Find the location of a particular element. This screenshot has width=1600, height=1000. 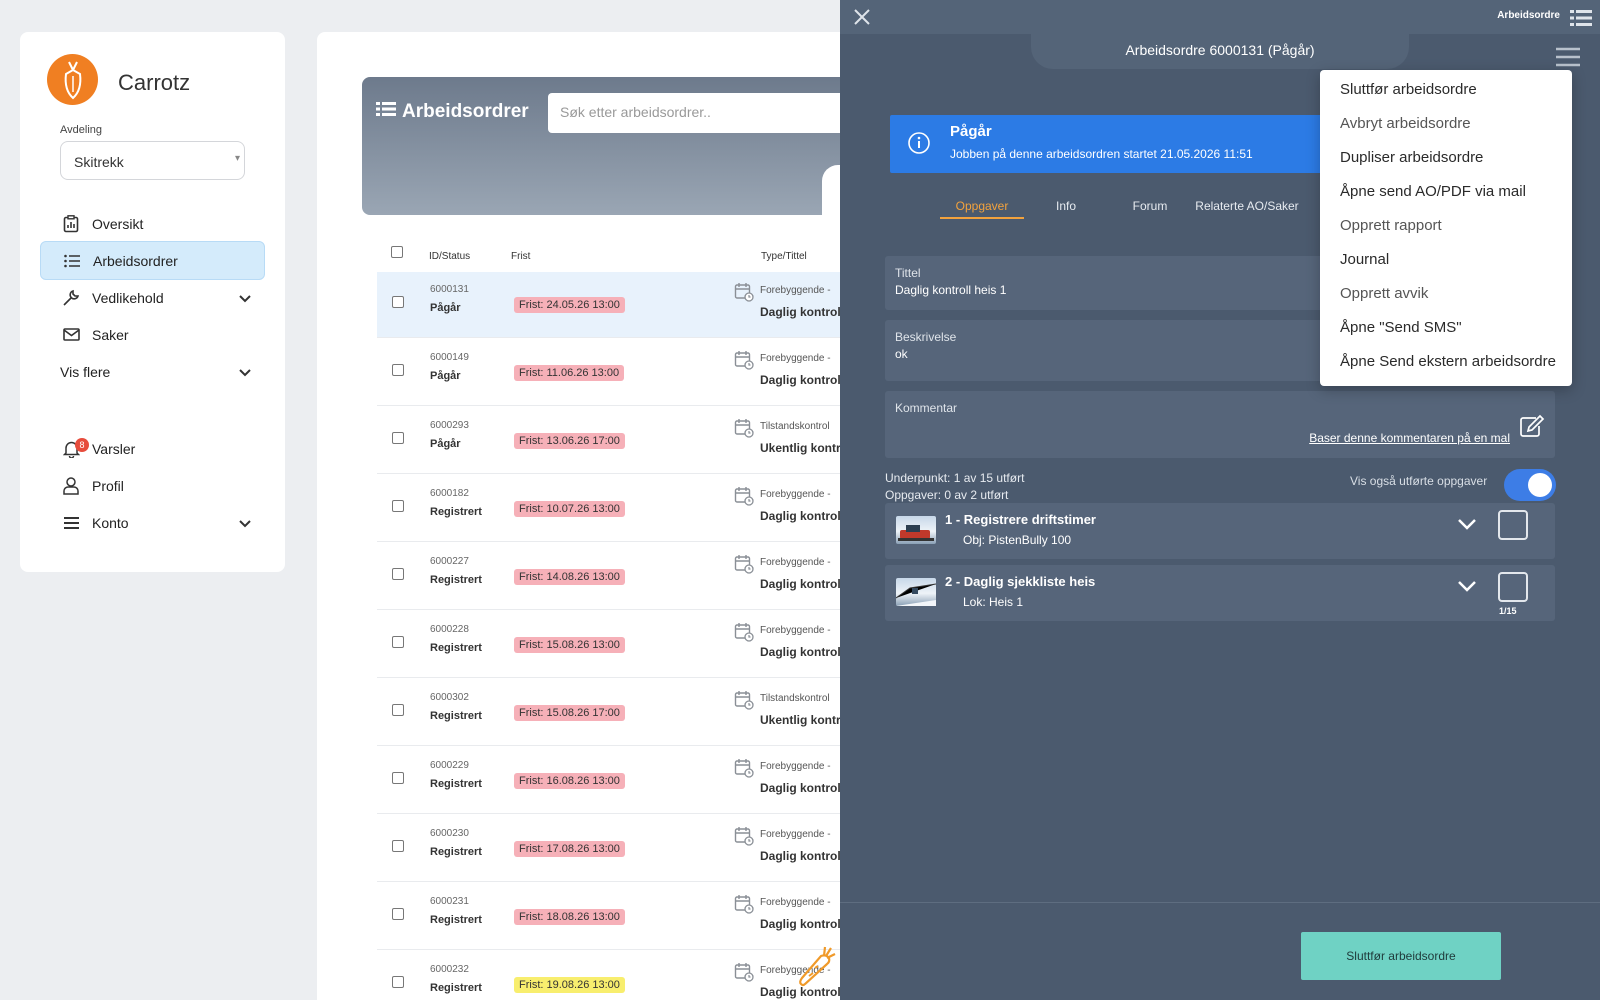

field-label: Kommentar is located at coordinates (926, 408).